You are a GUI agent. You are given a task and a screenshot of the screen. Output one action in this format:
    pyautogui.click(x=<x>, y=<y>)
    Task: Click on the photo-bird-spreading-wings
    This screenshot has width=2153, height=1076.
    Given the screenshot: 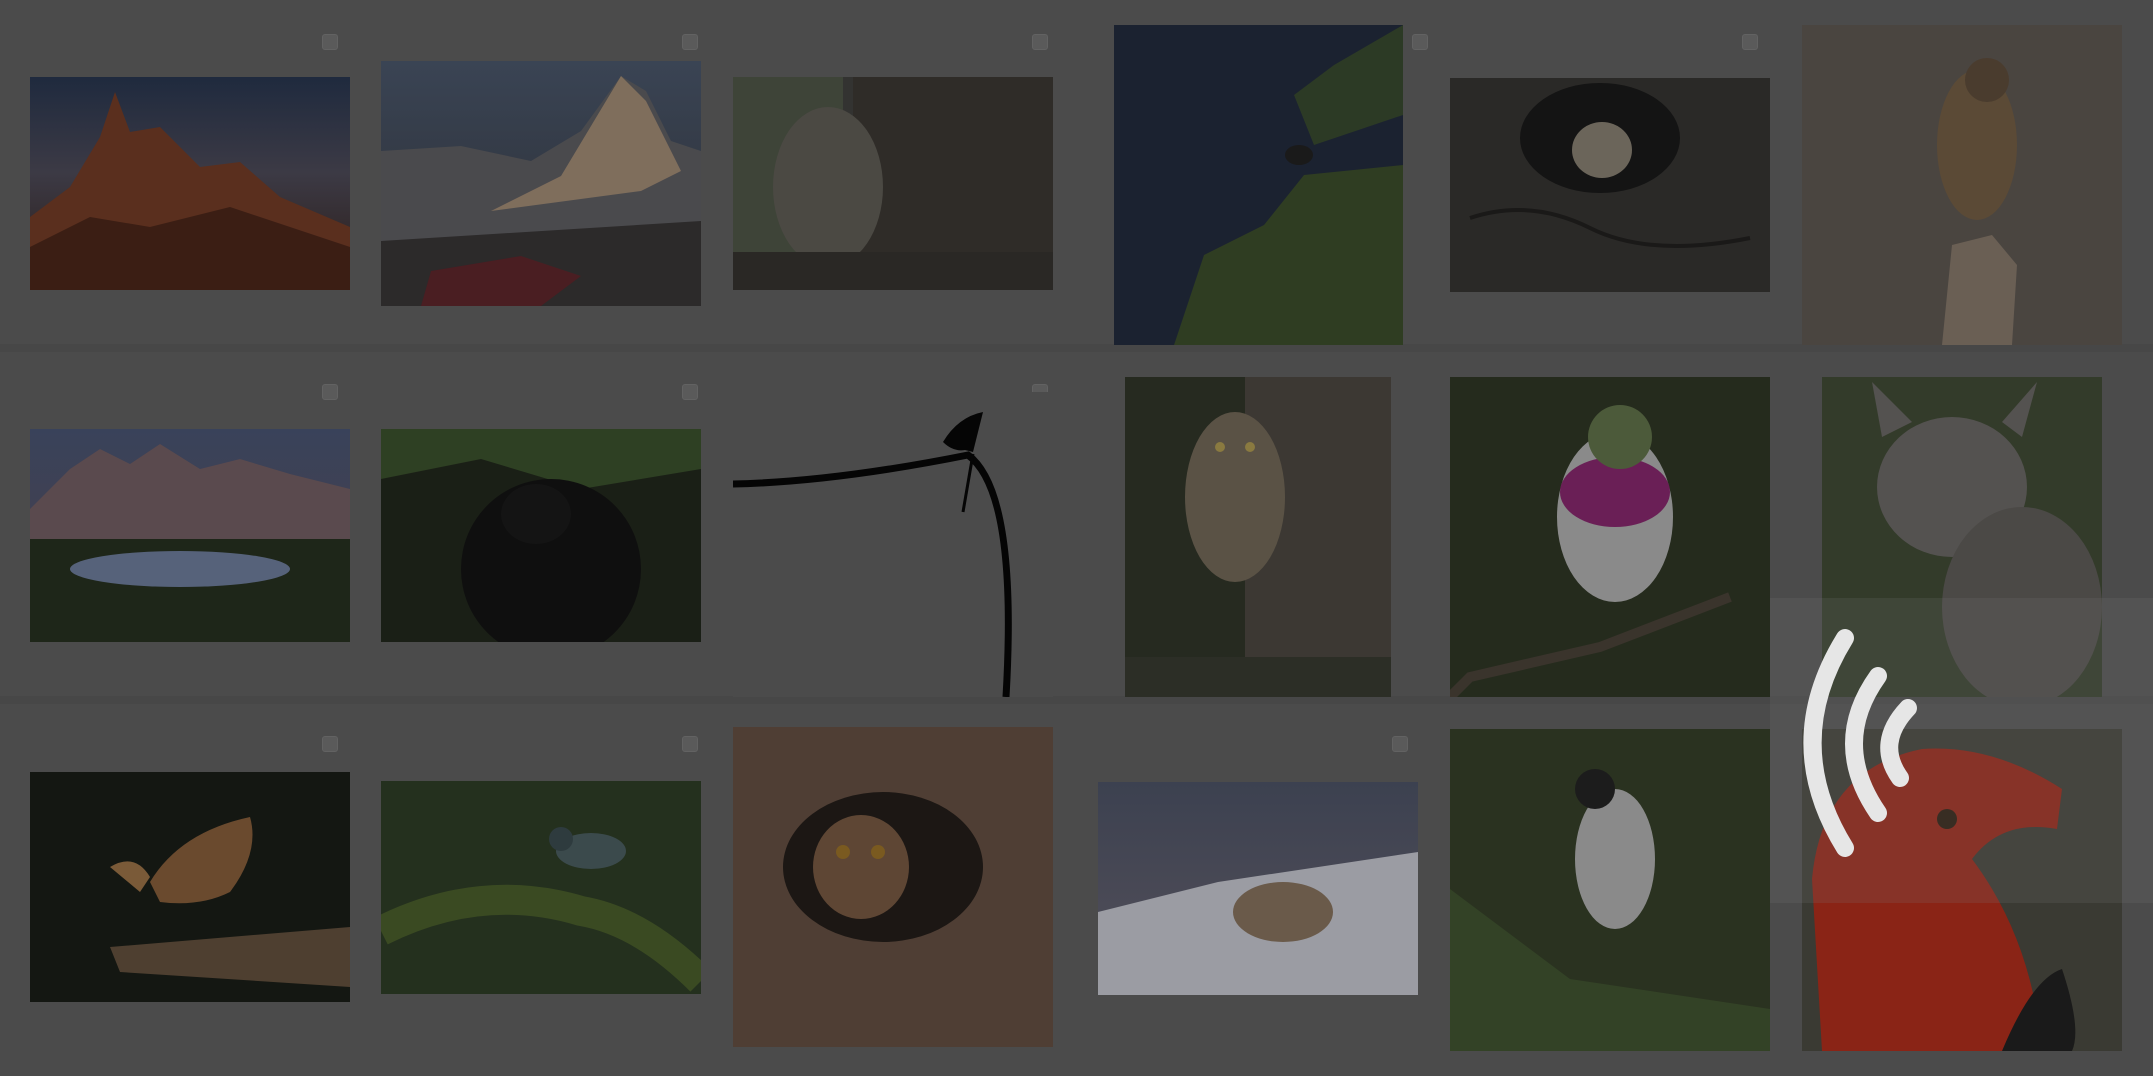 What is the action you would take?
    pyautogui.click(x=190, y=887)
    